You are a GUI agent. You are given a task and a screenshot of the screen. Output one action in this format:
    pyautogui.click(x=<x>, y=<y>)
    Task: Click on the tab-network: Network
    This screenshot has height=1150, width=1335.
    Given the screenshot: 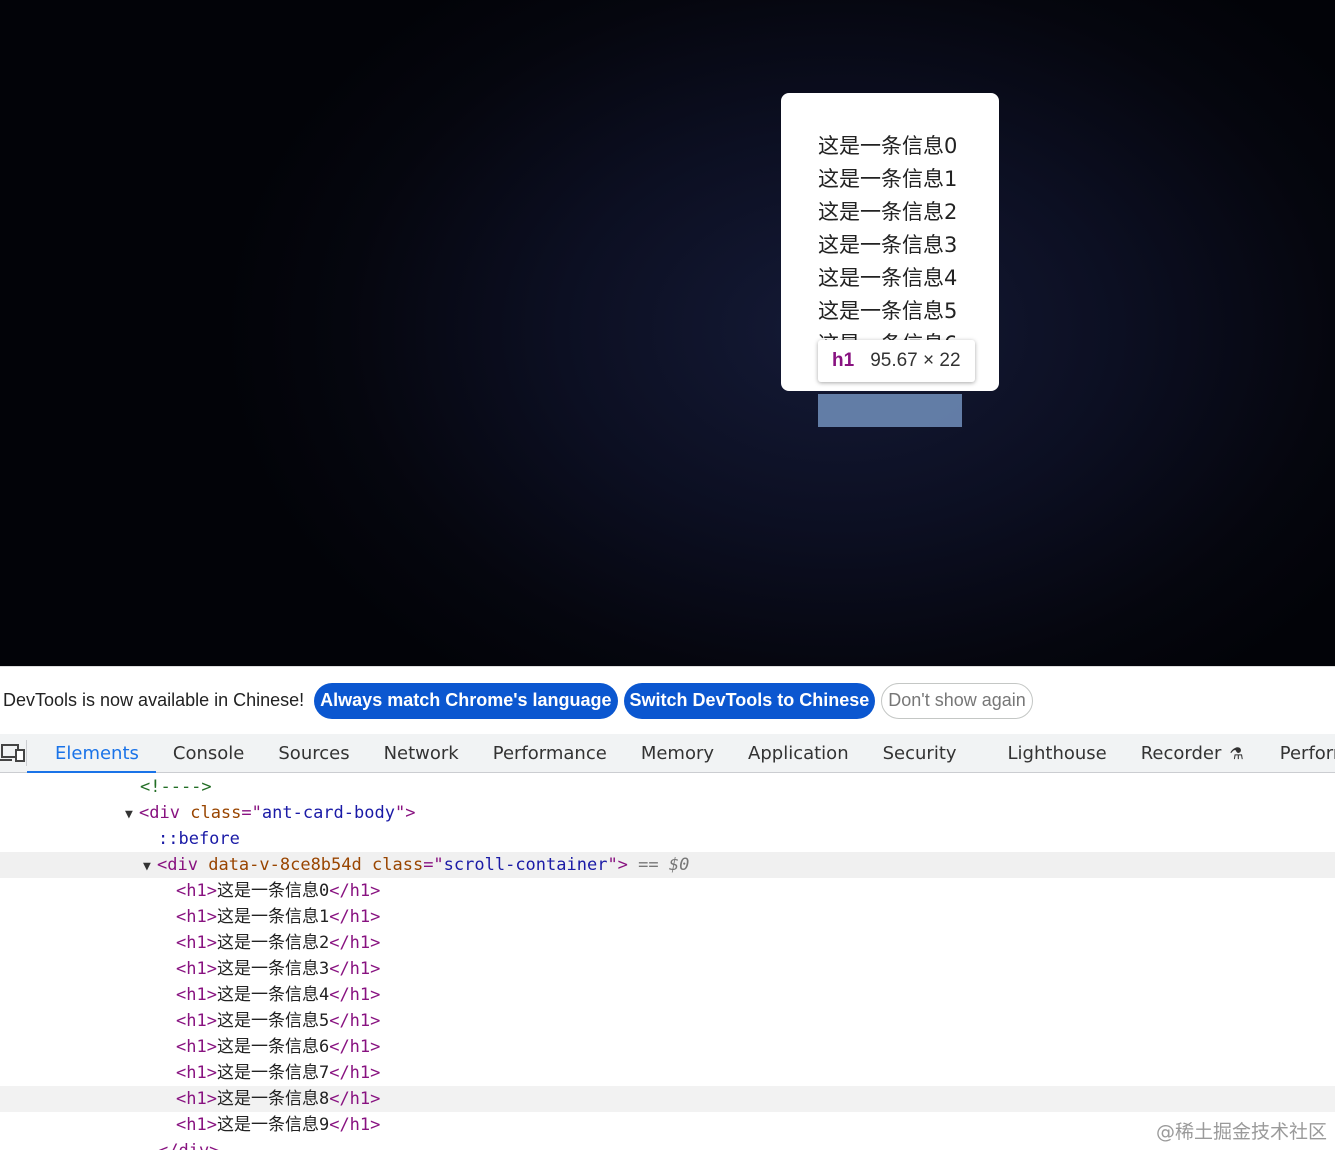 What is the action you would take?
    pyautogui.click(x=421, y=753)
    